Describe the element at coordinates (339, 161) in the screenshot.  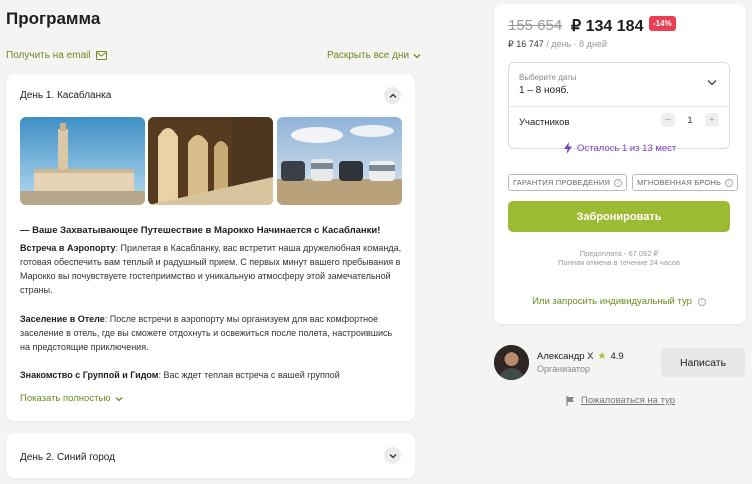
I see `photo-vans` at that location.